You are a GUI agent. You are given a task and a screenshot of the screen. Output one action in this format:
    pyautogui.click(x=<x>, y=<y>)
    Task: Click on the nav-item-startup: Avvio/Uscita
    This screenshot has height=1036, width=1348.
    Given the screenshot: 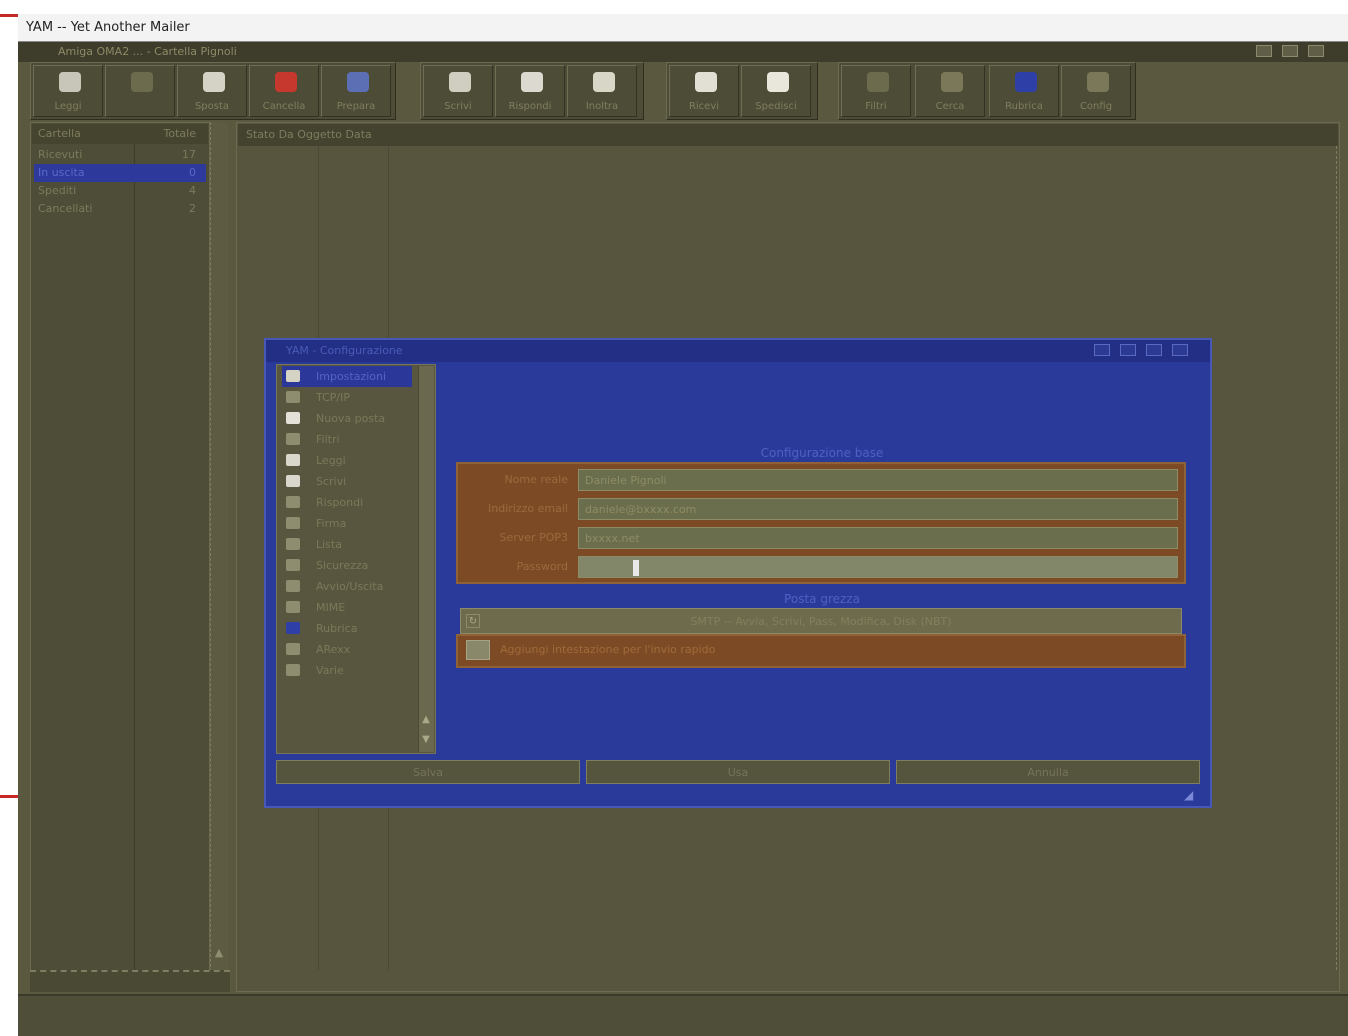 What is the action you would take?
    pyautogui.click(x=347, y=586)
    